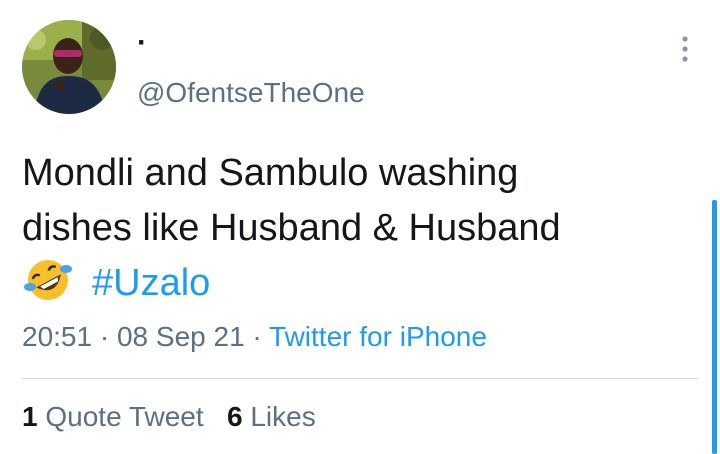 The image size is (720, 454). I want to click on tweet-time: 20:51, so click(57, 336).